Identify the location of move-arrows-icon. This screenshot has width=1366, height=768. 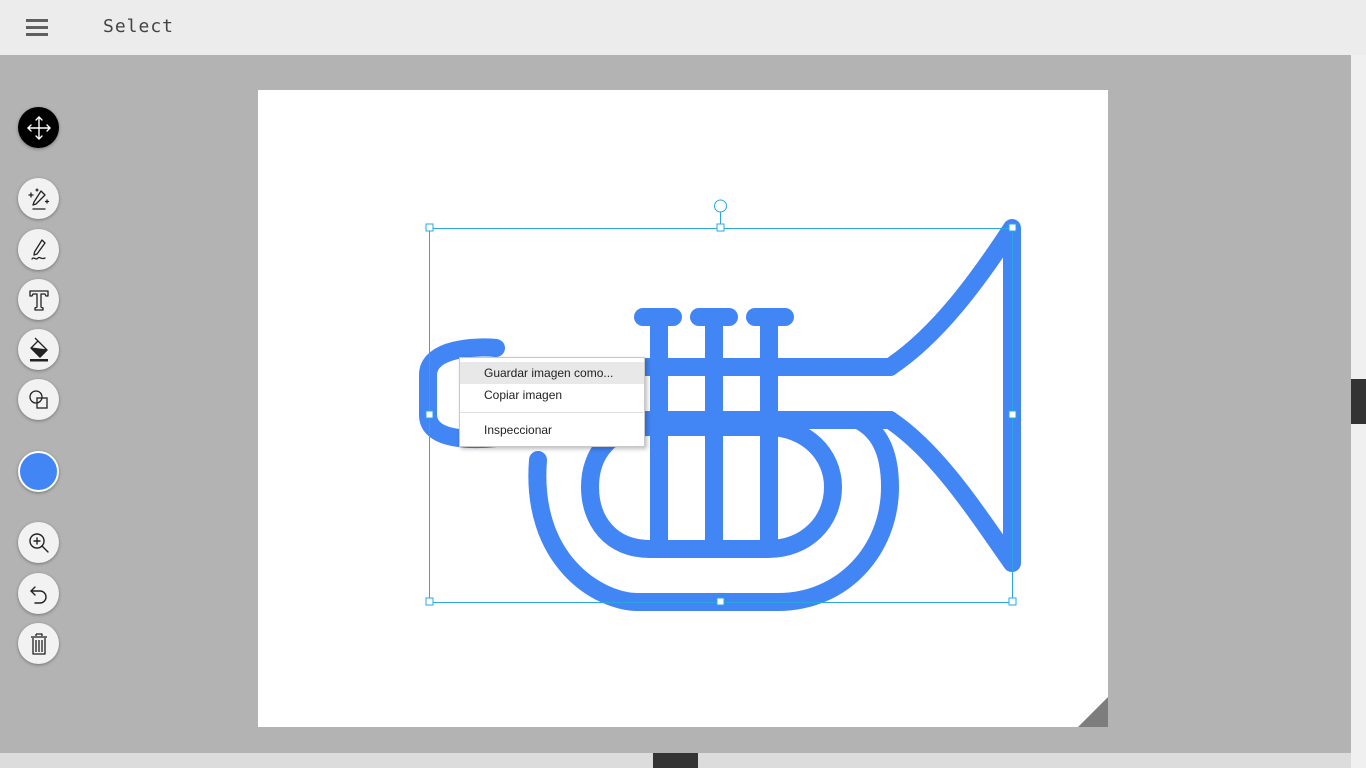
(38, 127).